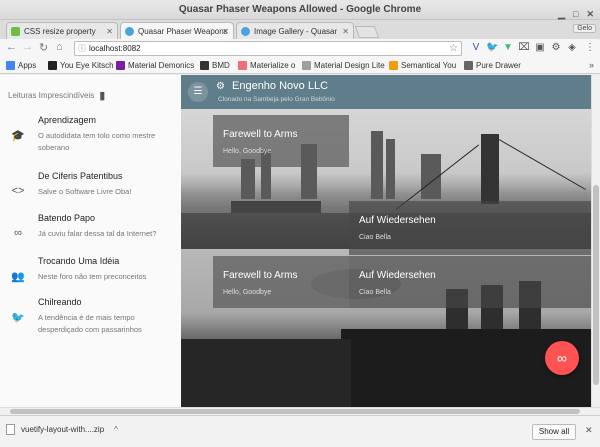 Image resolution: width=600 pixels, height=447 pixels. I want to click on books-icon: ▮, so click(102, 96).